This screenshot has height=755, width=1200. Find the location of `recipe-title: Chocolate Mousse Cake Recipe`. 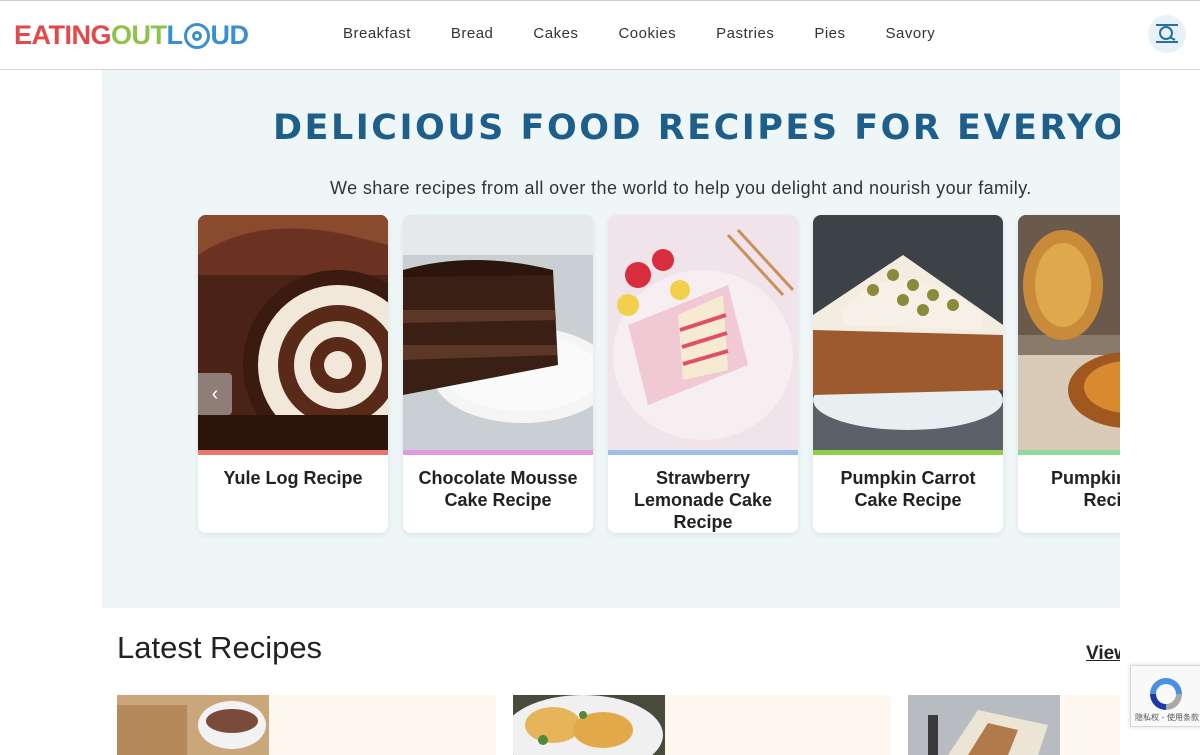

recipe-title: Chocolate Mousse Cake Recipe is located at coordinates (498, 483).